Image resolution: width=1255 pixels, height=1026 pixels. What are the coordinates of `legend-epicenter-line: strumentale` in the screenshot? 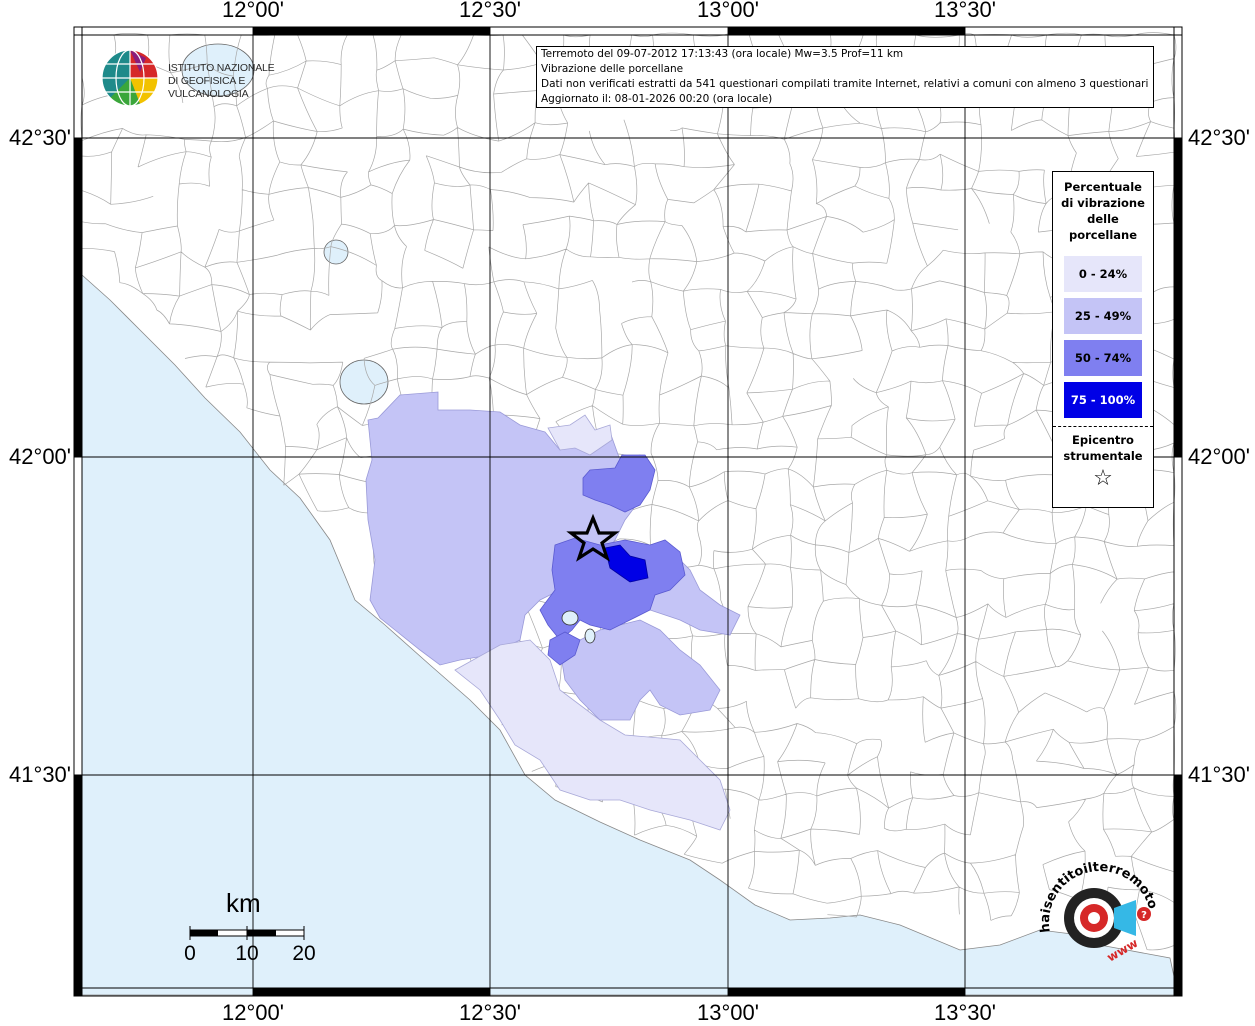 It's located at (1103, 456).